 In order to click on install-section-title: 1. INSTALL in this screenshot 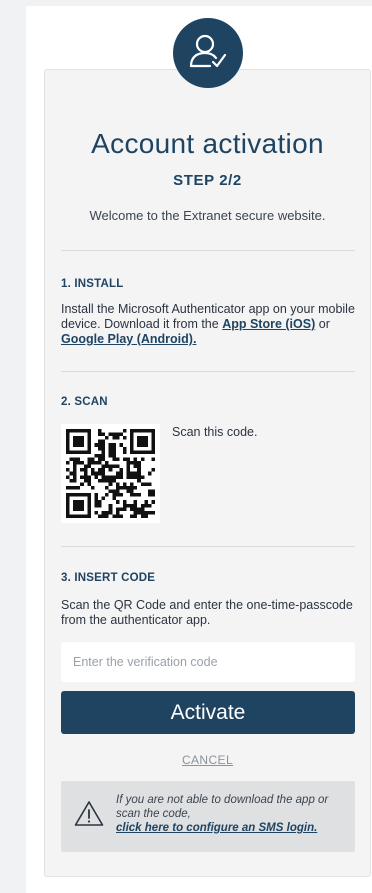, I will do `click(92, 284)`.